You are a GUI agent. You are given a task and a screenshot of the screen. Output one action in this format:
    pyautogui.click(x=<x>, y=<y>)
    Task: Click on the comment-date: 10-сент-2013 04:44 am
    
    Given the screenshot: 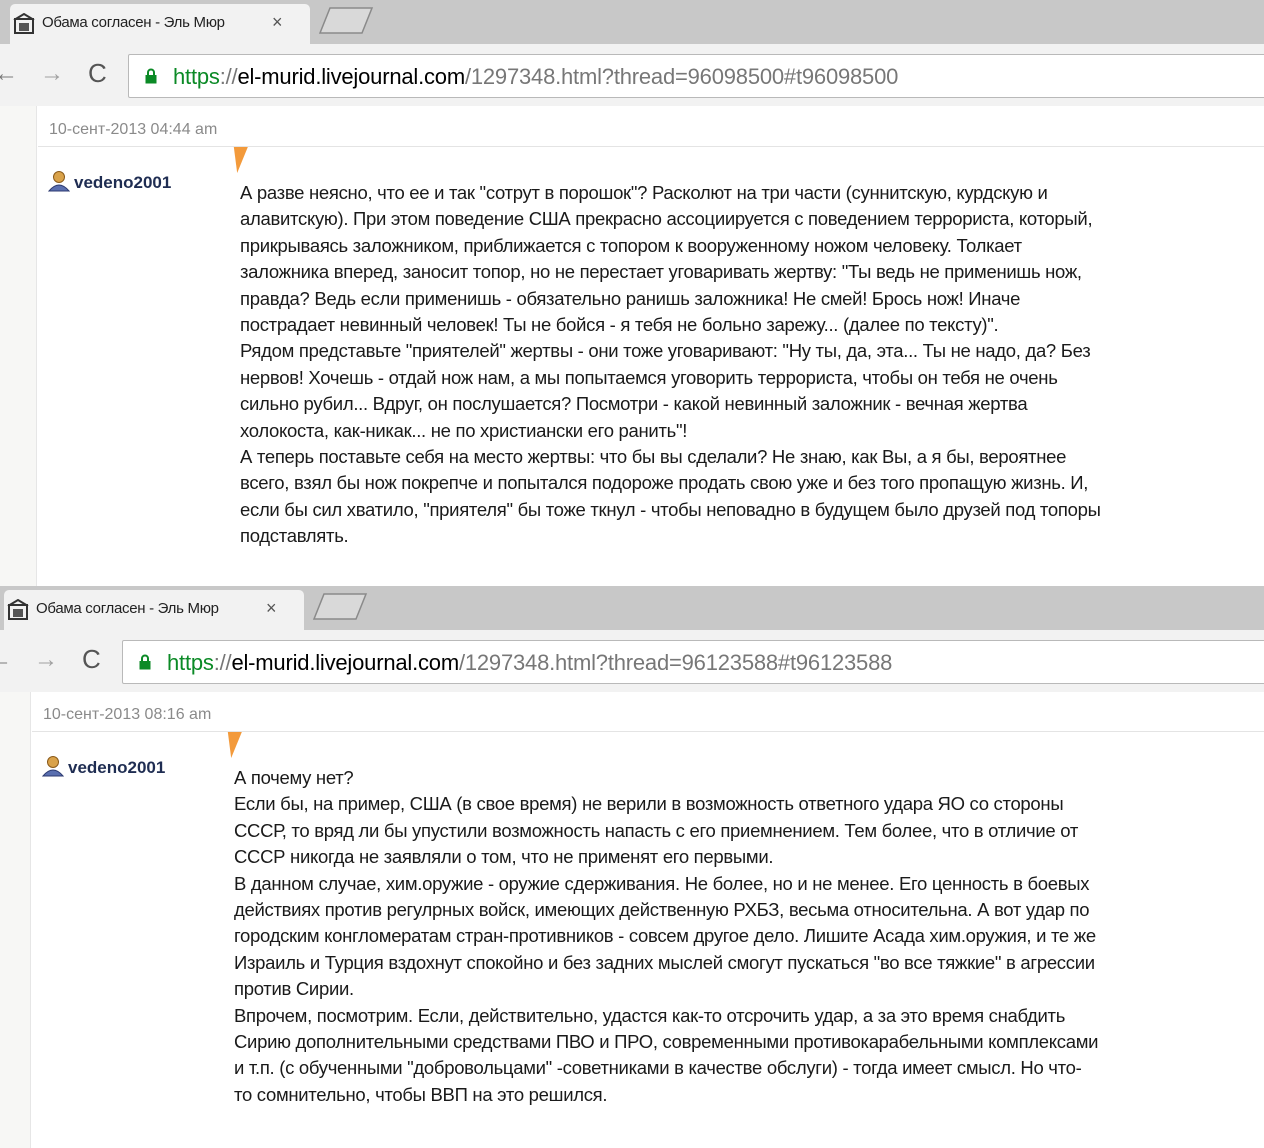 What is the action you would take?
    pyautogui.click(x=133, y=129)
    